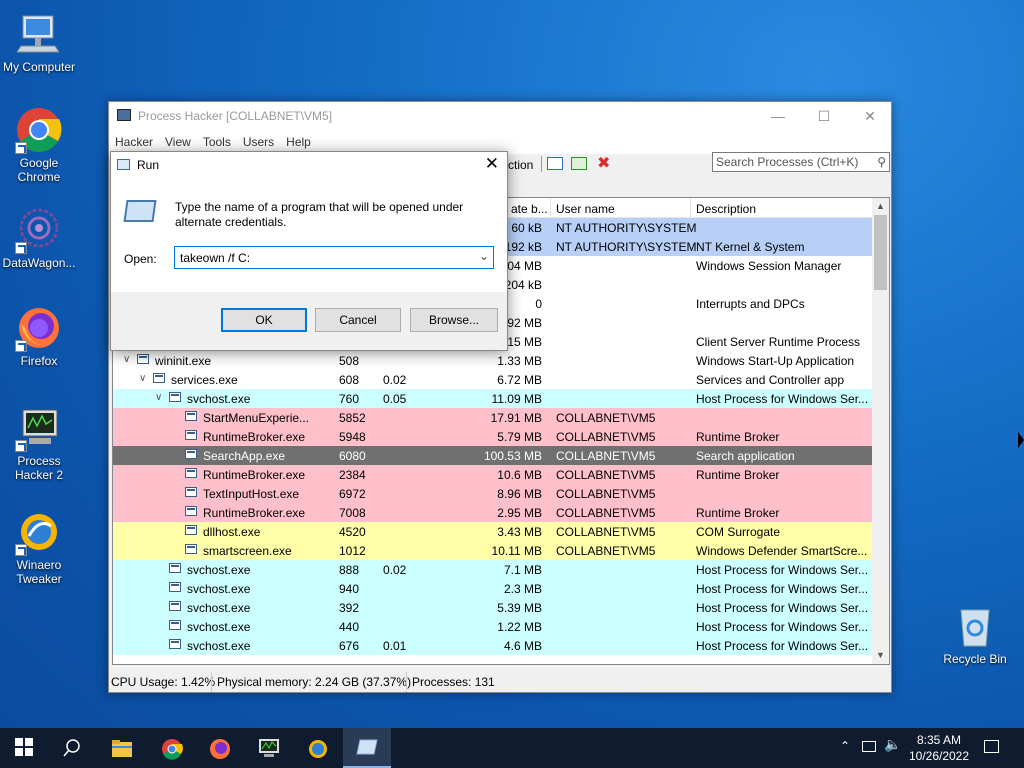 The image size is (1024, 768). What do you see at coordinates (512, 456) in the screenshot?
I see `process-private-bytes: 100.53 MB` at bounding box center [512, 456].